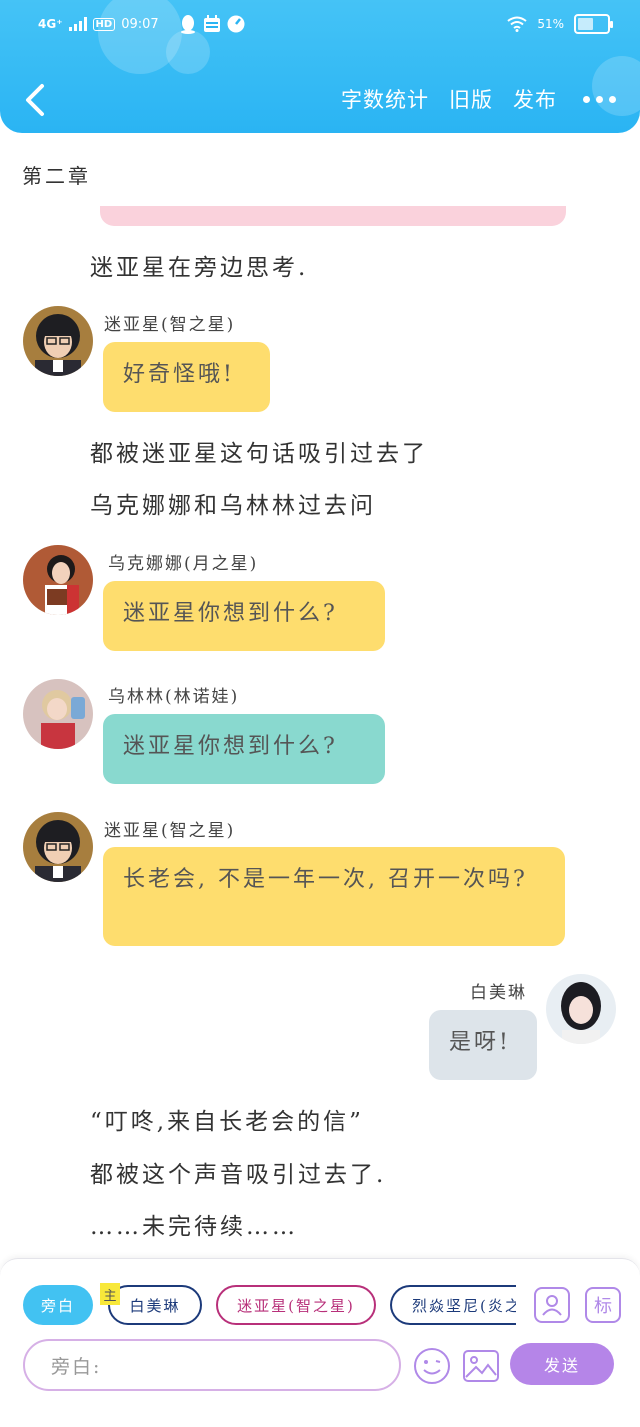 The image size is (640, 1427). What do you see at coordinates (238, 1172) in the screenshot?
I see `narration-line: 都被这个声音吸引过去了.` at bounding box center [238, 1172].